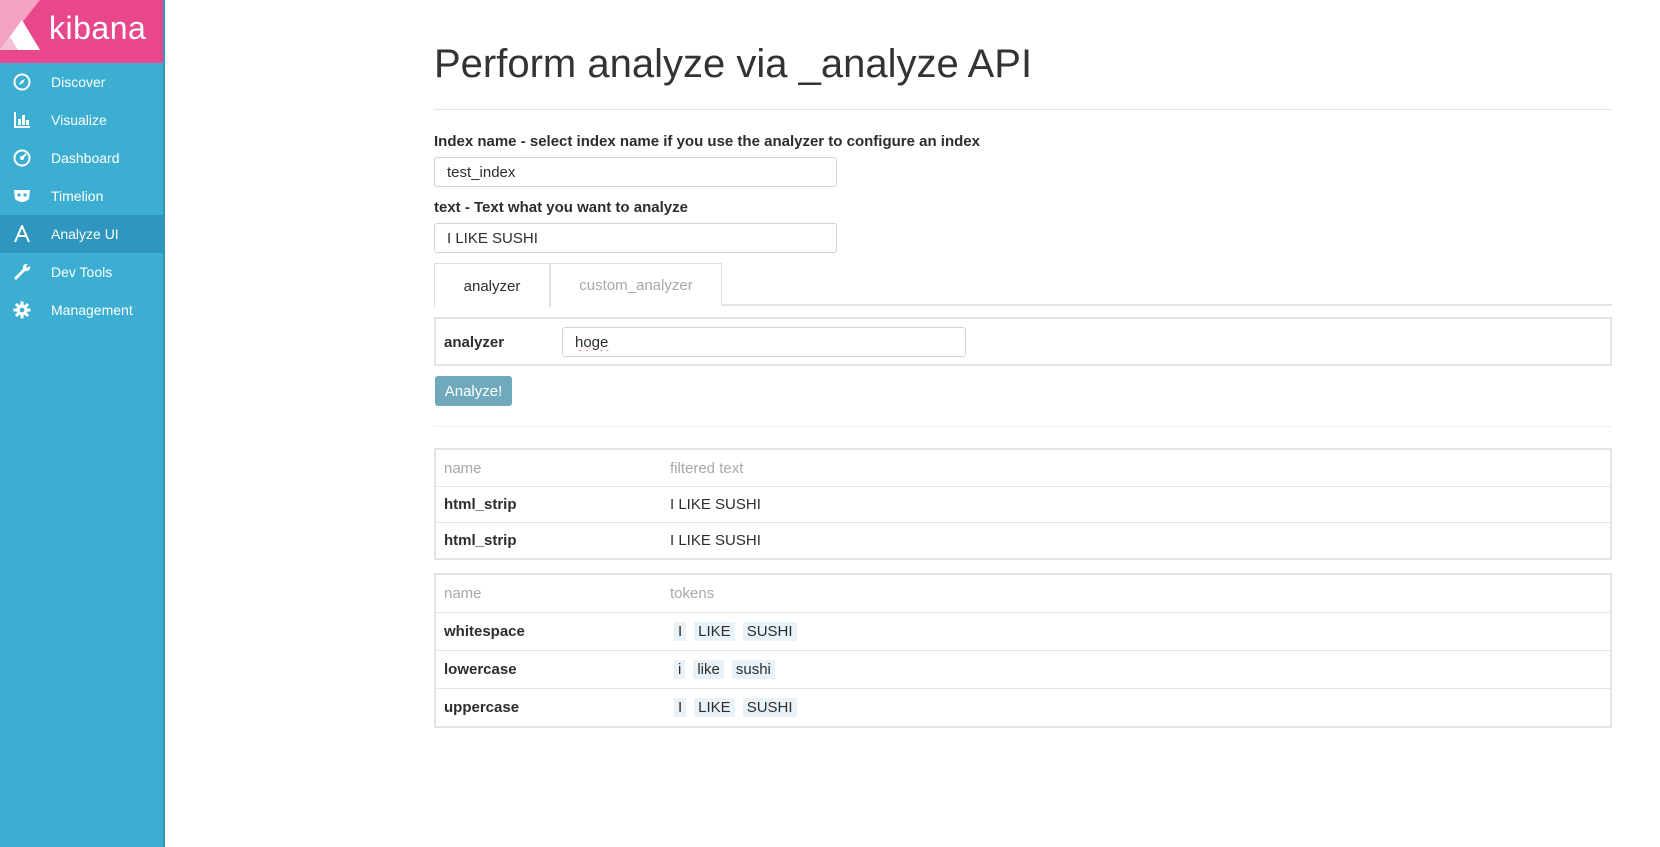  Describe the element at coordinates (635, 172) in the screenshot. I see `index-name-input` at that location.